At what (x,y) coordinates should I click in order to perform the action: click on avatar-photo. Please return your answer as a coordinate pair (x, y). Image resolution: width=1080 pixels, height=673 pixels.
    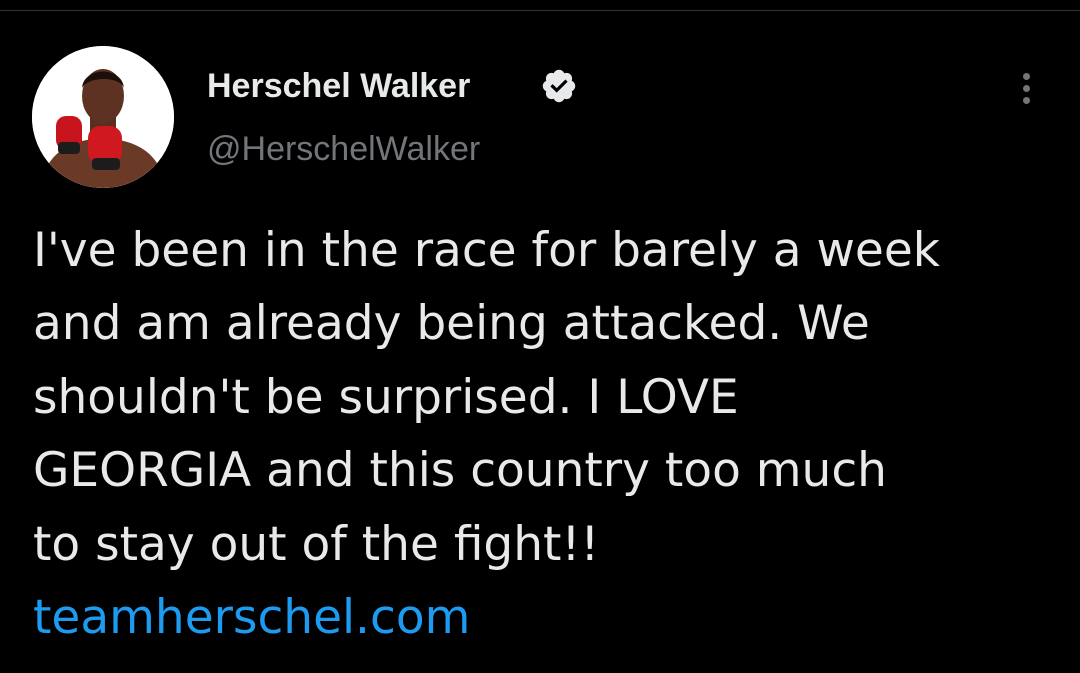
    Looking at the image, I should click on (103, 117).